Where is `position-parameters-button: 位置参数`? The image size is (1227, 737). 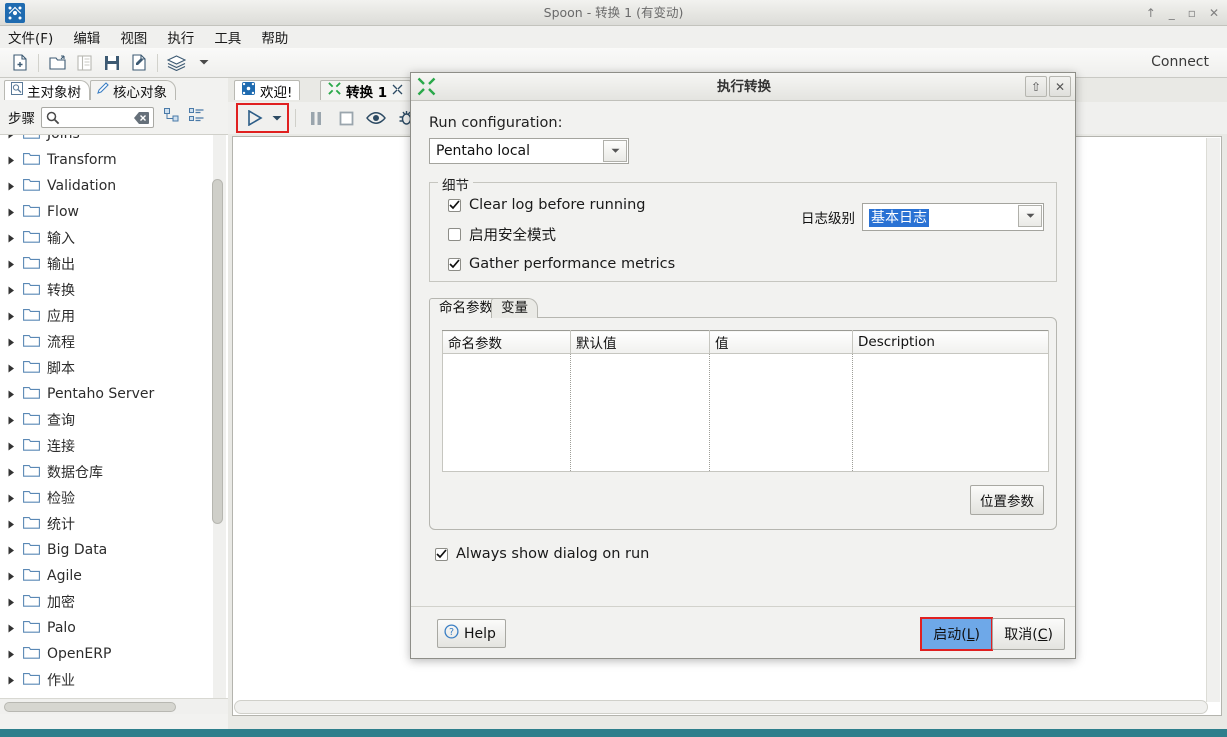
position-parameters-button: 位置参数 is located at coordinates (1007, 500).